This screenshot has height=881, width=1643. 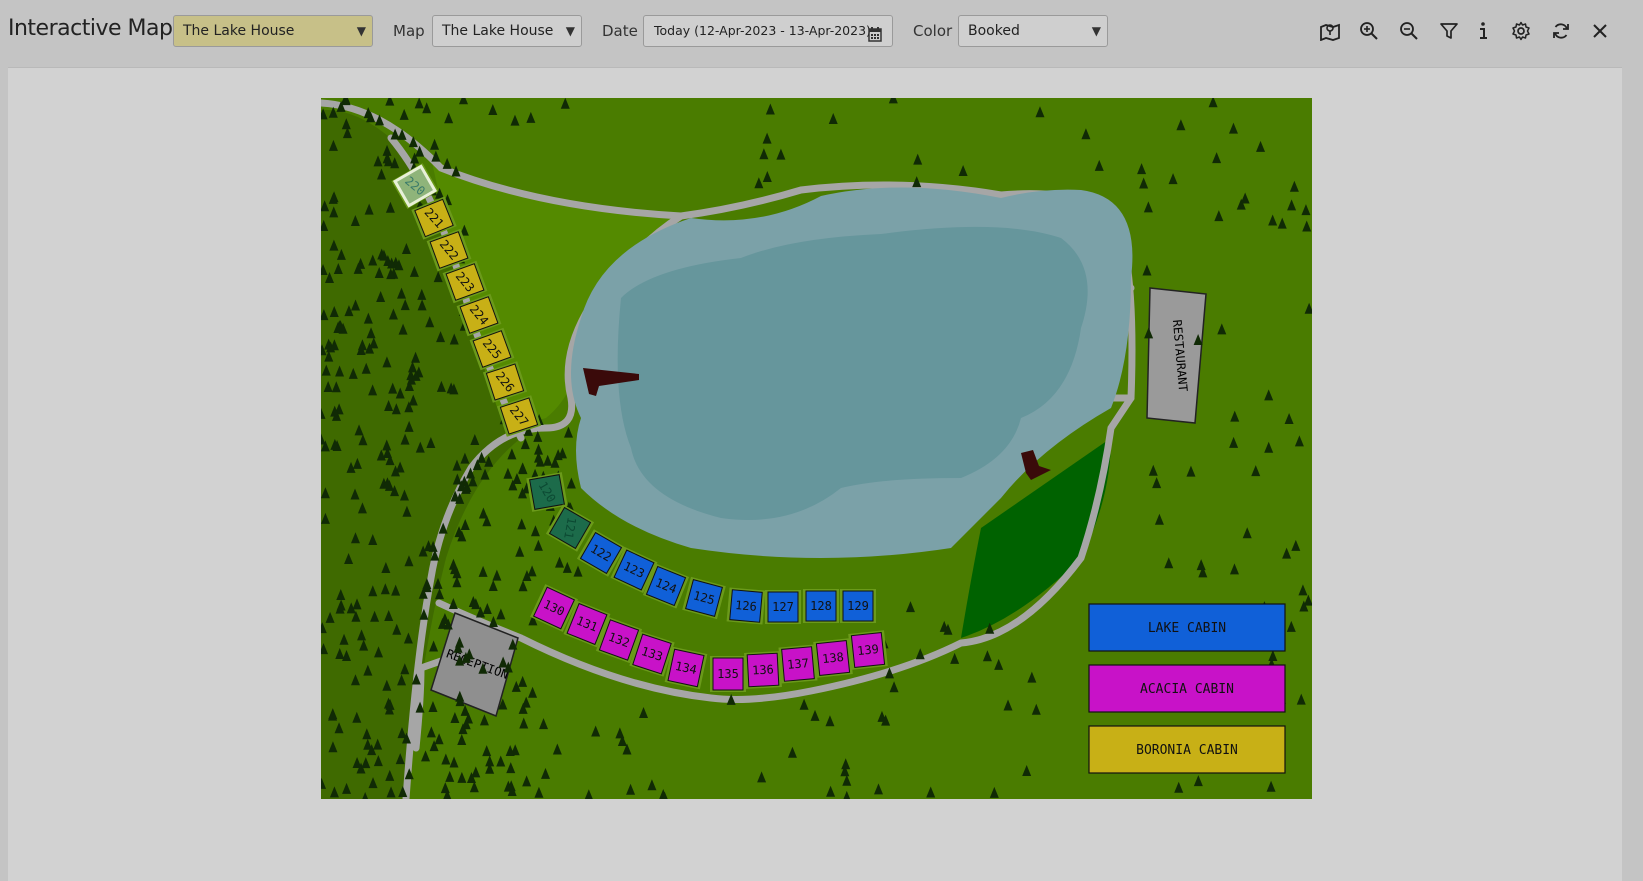 I want to click on cabin-unit-135: 135, so click(x=728, y=674).